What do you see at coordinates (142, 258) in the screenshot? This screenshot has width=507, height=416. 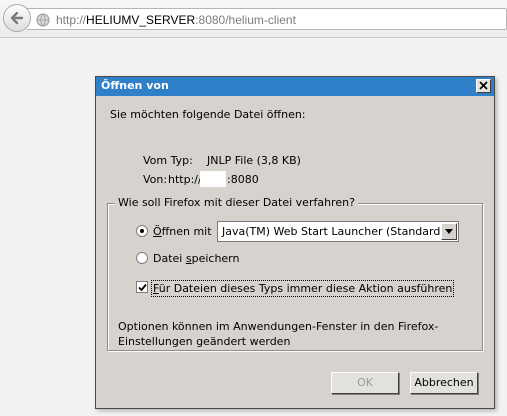 I see `save-file-radio` at bounding box center [142, 258].